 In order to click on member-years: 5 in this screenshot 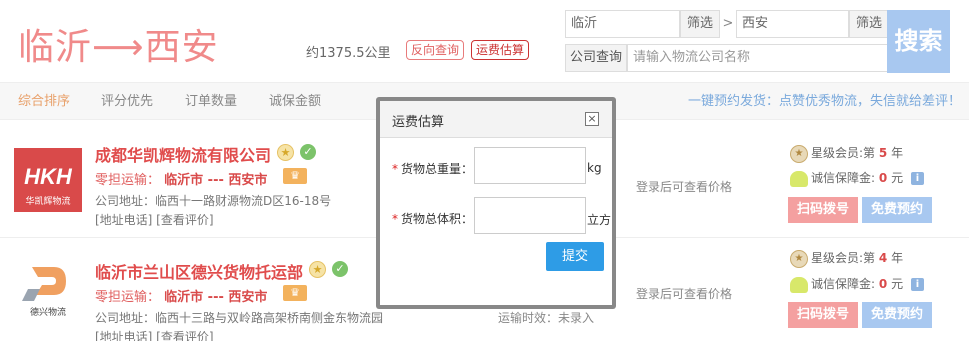, I will do `click(883, 153)`.